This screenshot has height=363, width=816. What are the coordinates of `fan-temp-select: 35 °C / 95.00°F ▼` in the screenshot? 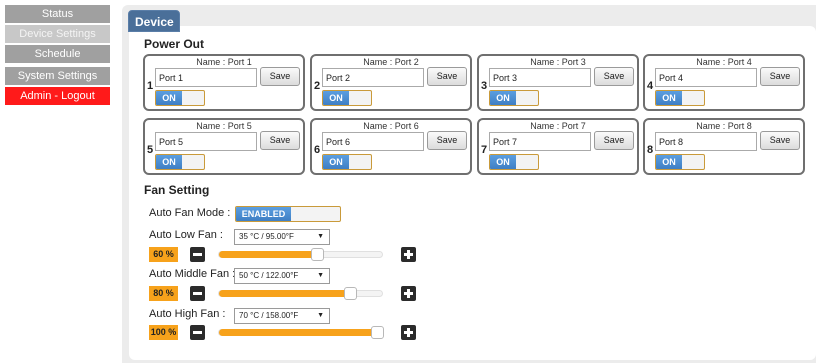 It's located at (282, 237).